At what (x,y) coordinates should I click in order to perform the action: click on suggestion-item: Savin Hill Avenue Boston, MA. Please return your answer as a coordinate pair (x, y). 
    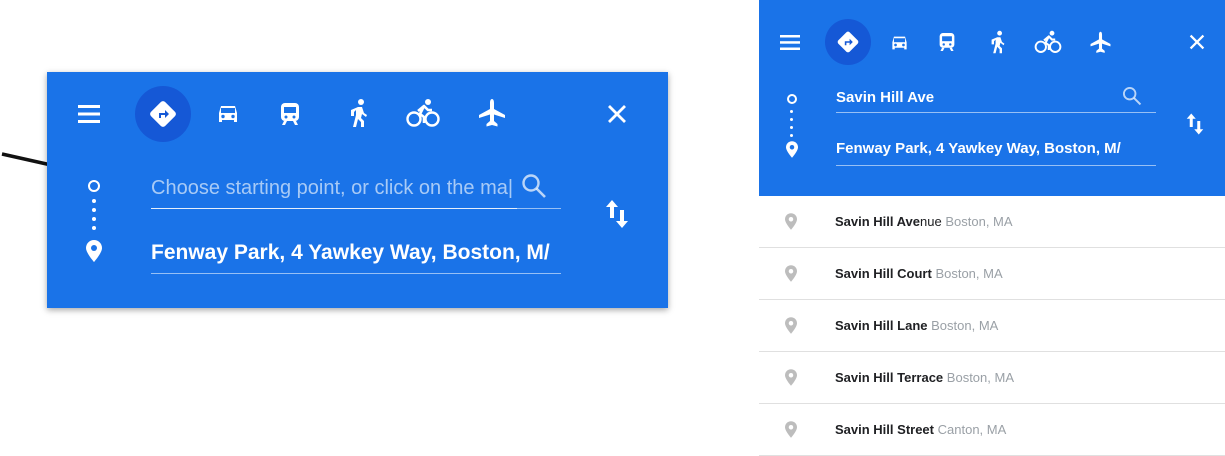
    Looking at the image, I should click on (992, 222).